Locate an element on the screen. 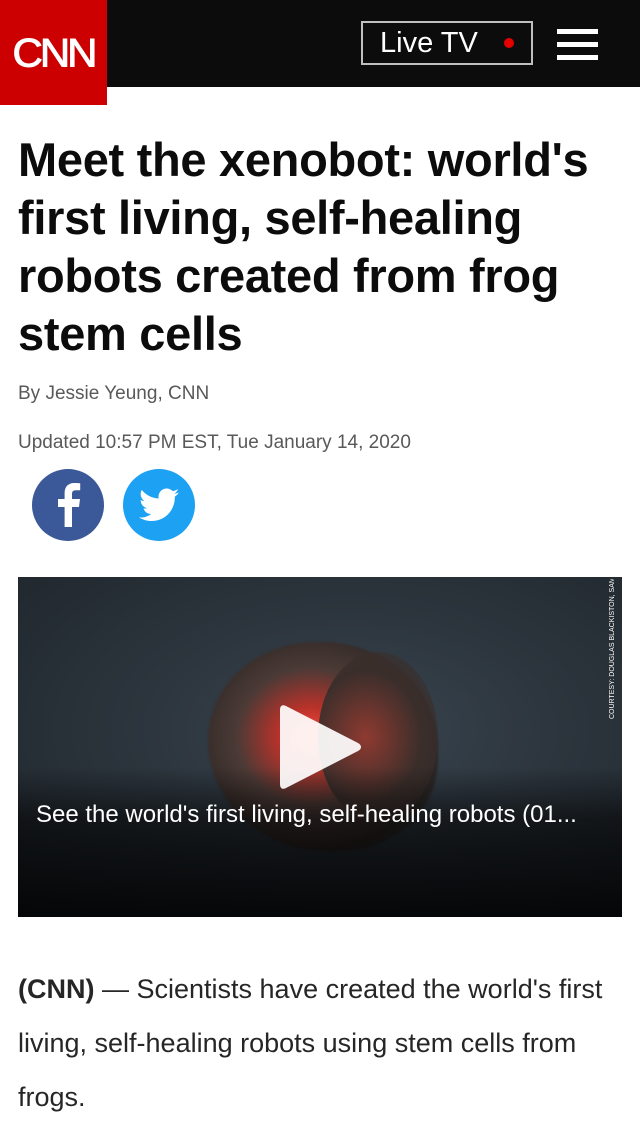 The image size is (640, 1127). cnn-logo: CNN is located at coordinates (53, 52).